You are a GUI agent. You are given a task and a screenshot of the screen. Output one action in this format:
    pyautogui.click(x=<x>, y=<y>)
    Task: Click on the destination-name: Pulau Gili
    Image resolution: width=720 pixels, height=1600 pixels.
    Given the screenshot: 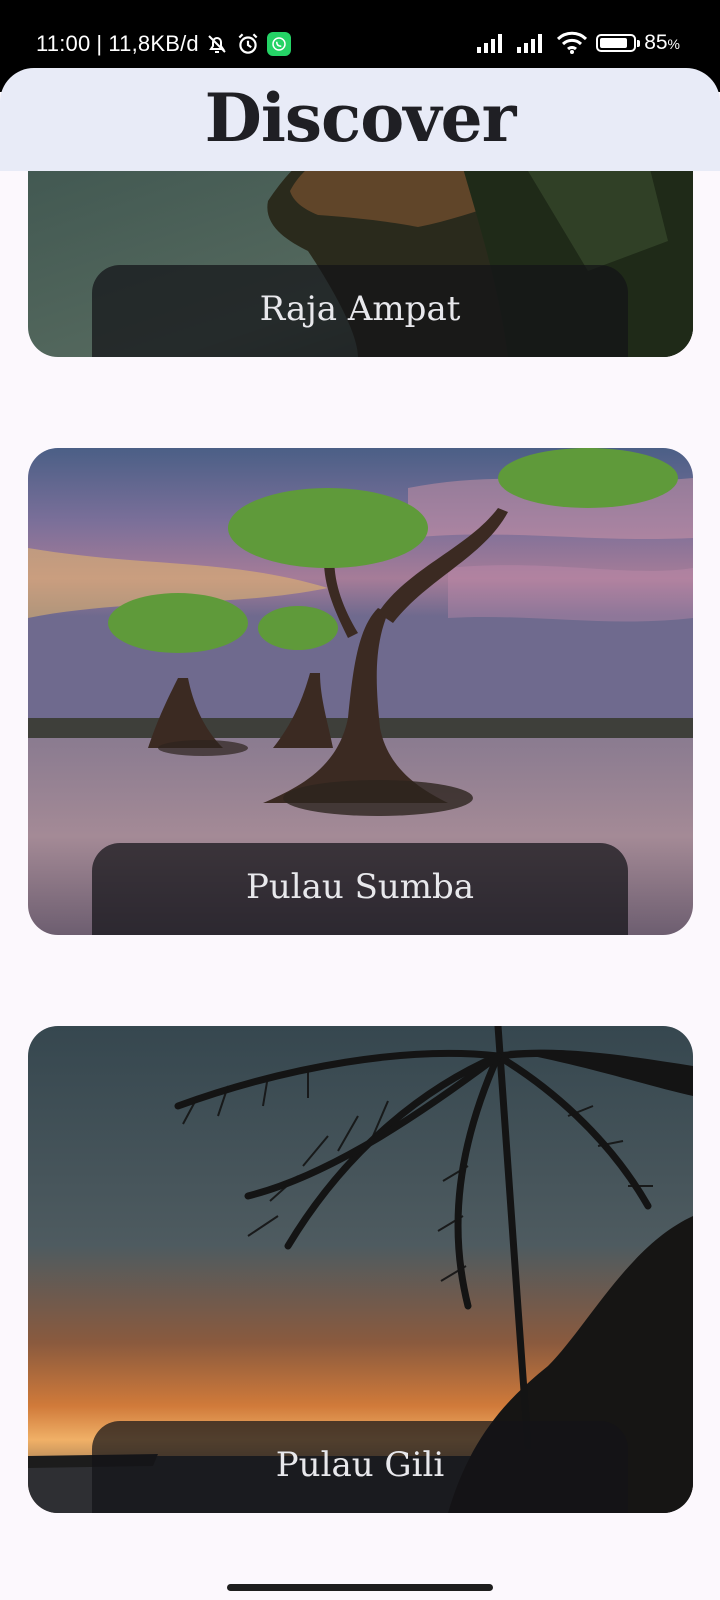 What is the action you would take?
    pyautogui.click(x=360, y=1465)
    